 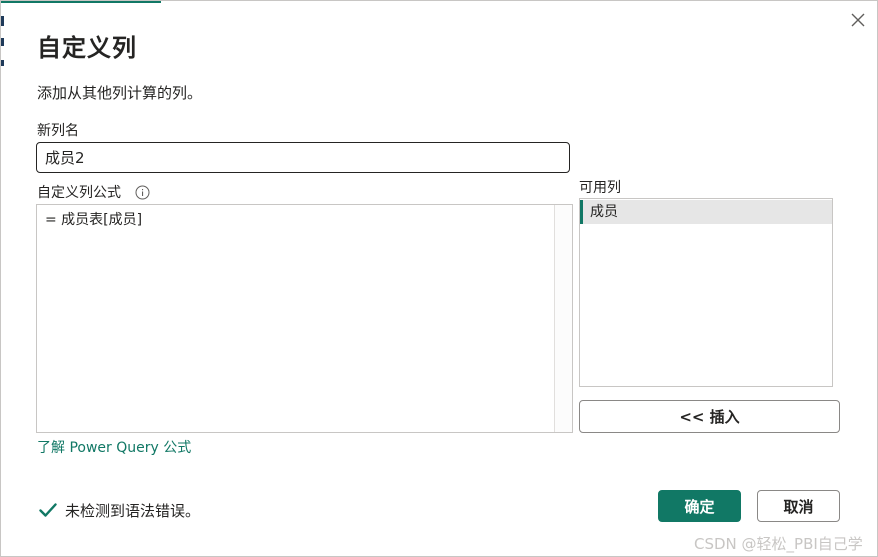 What do you see at coordinates (706, 292) in the screenshot?
I see `available-columns-list: 成员` at bounding box center [706, 292].